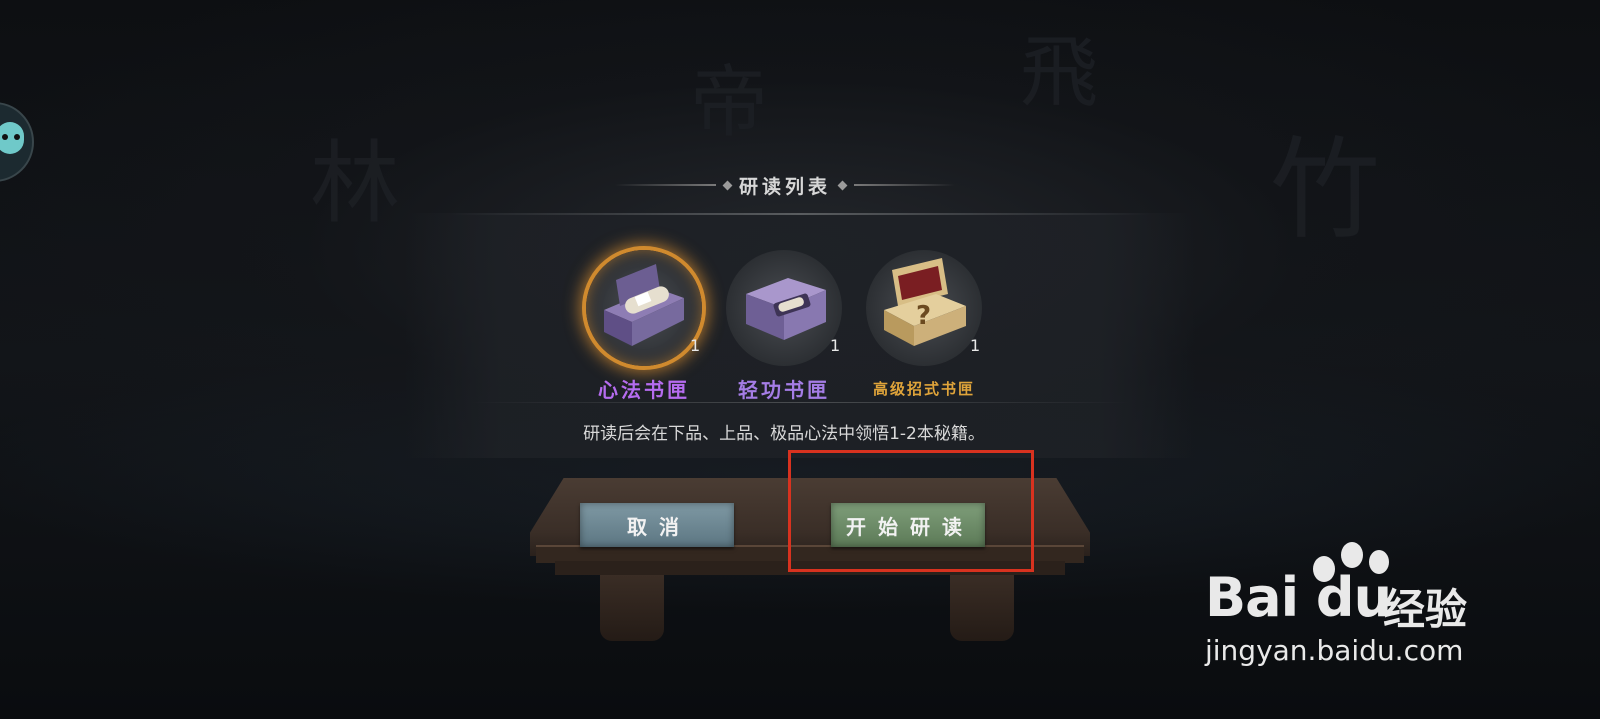  What do you see at coordinates (1059, 73) in the screenshot?
I see `background-calligraphy-right: 飛` at bounding box center [1059, 73].